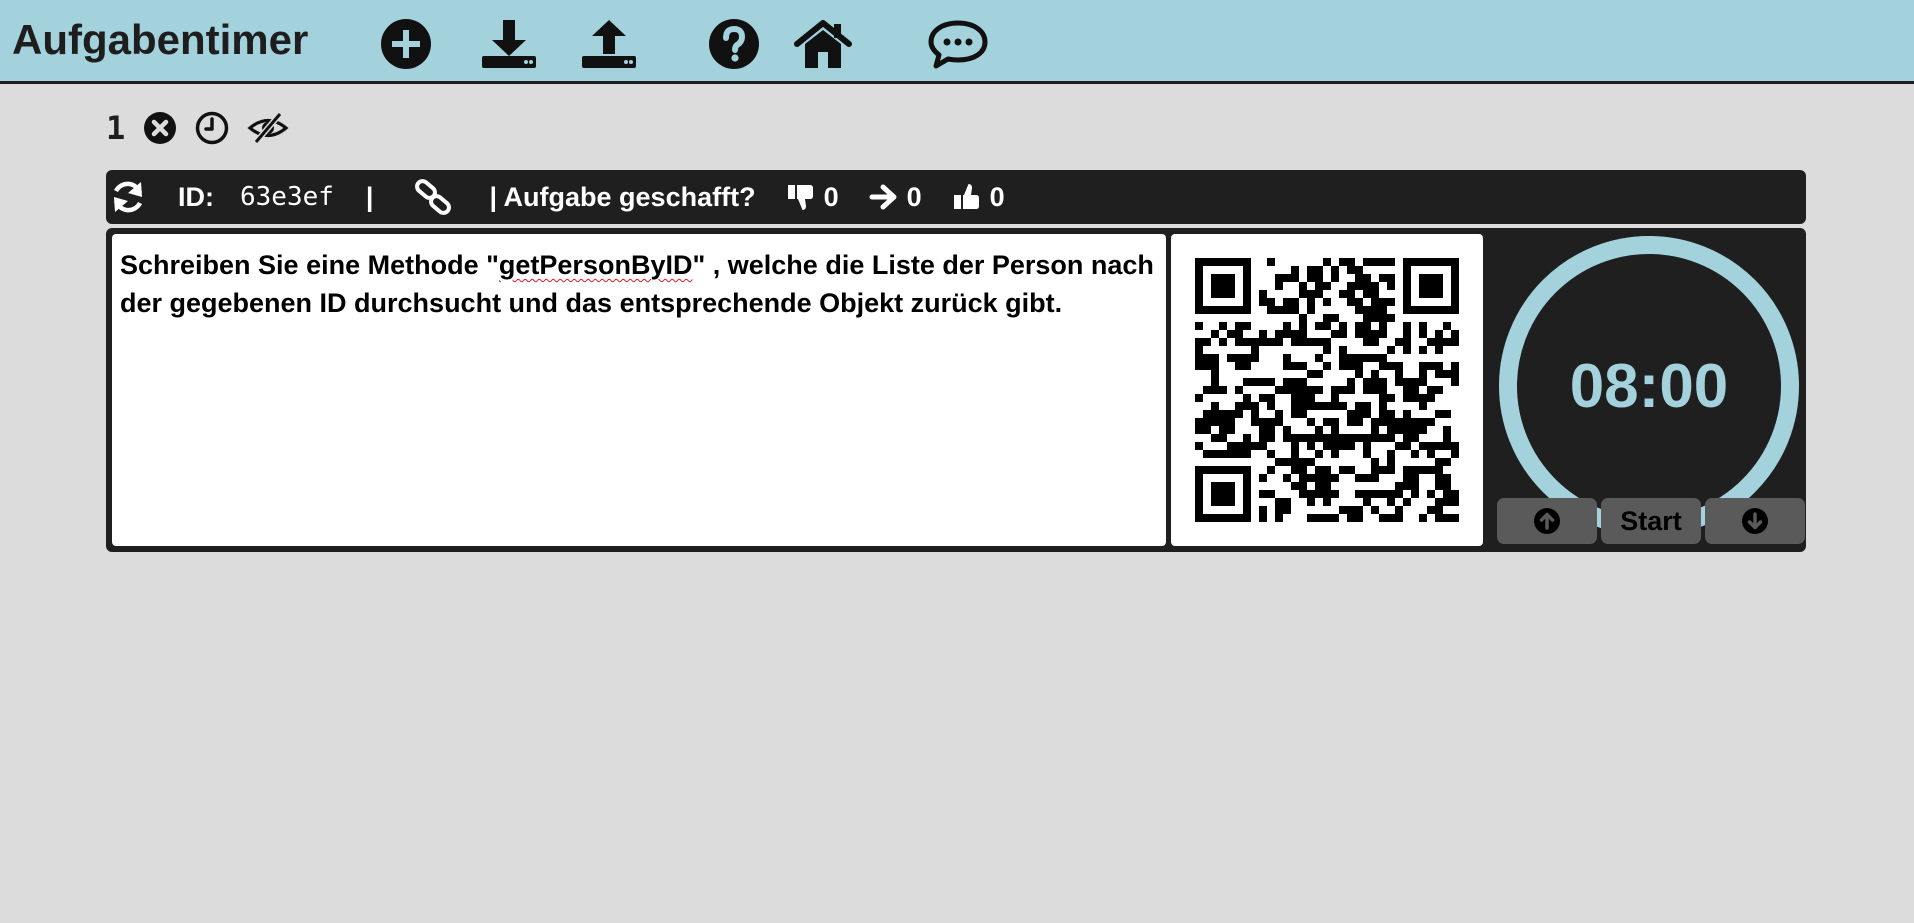 This screenshot has height=923, width=1914. Describe the element at coordinates (997, 196) in the screenshot. I see `vote-up-count: 0` at that location.